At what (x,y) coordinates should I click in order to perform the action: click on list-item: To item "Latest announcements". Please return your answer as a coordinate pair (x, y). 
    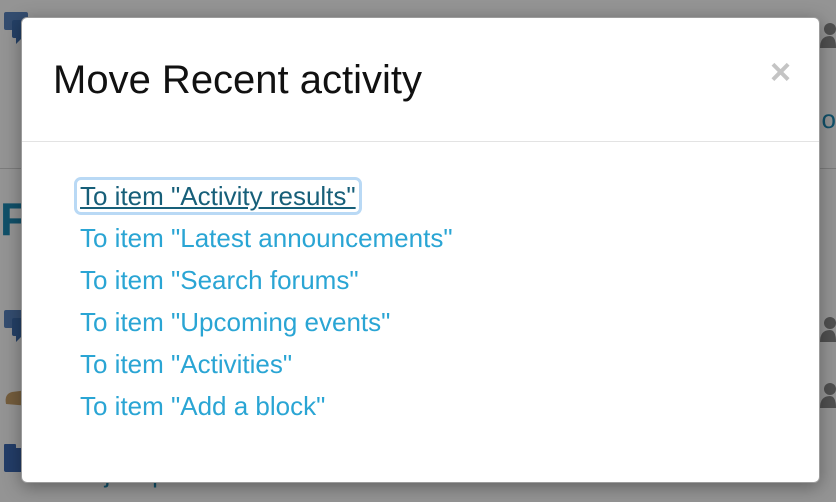
    Looking at the image, I should click on (266, 238).